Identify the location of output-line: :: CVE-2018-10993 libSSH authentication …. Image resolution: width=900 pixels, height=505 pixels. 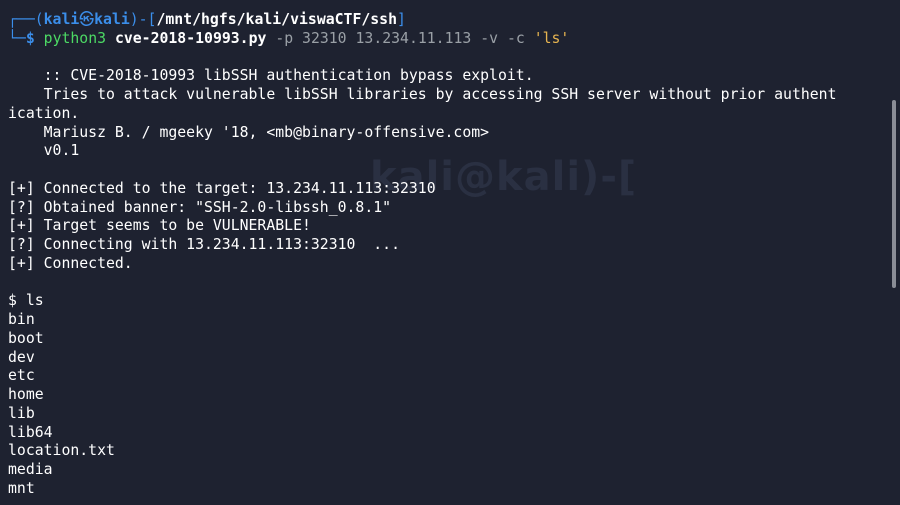
(271, 76).